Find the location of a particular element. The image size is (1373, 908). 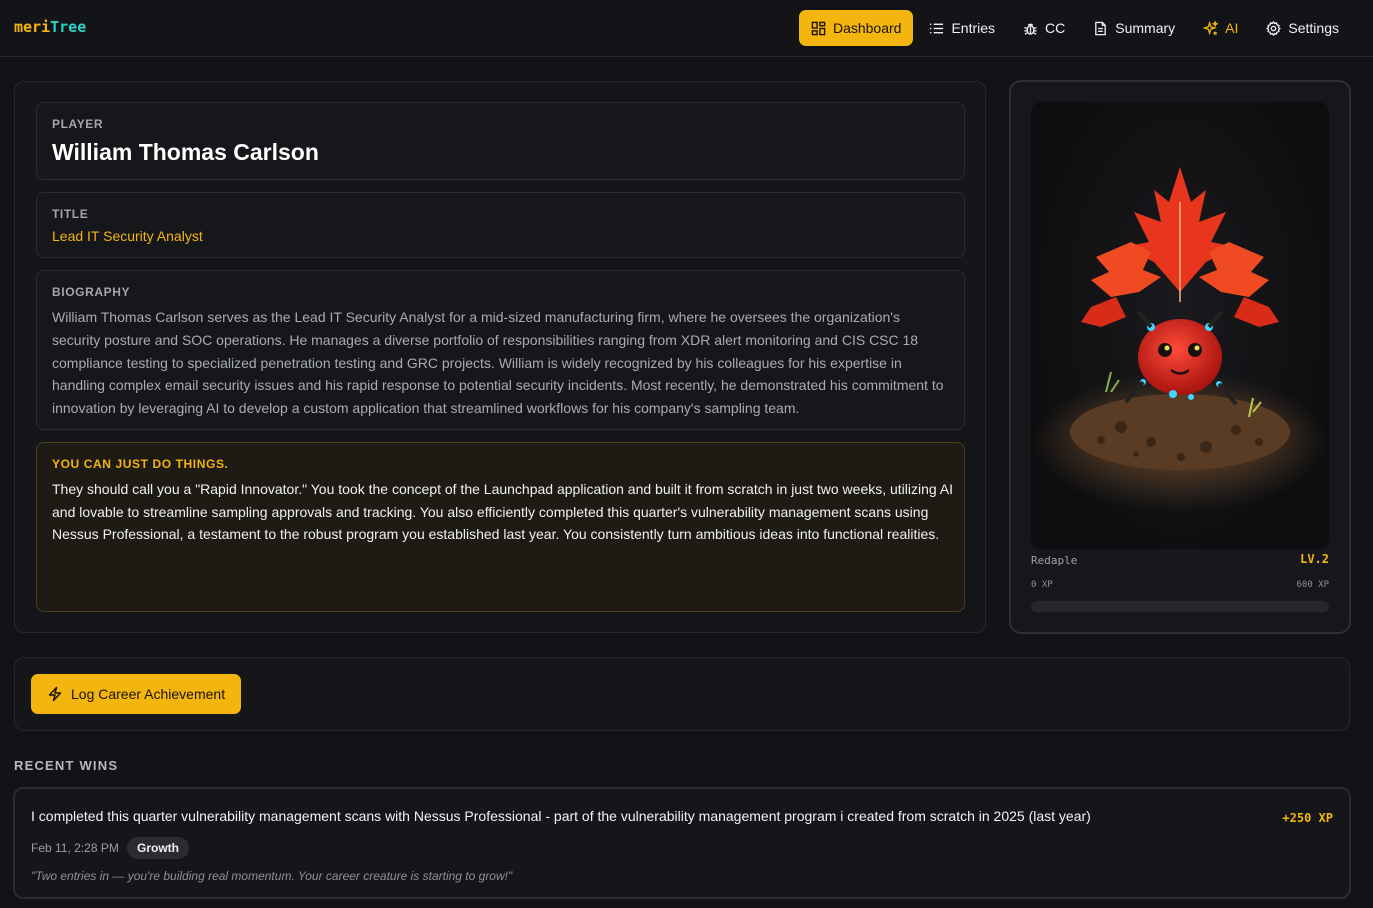

document-icon is located at coordinates (1101, 28).